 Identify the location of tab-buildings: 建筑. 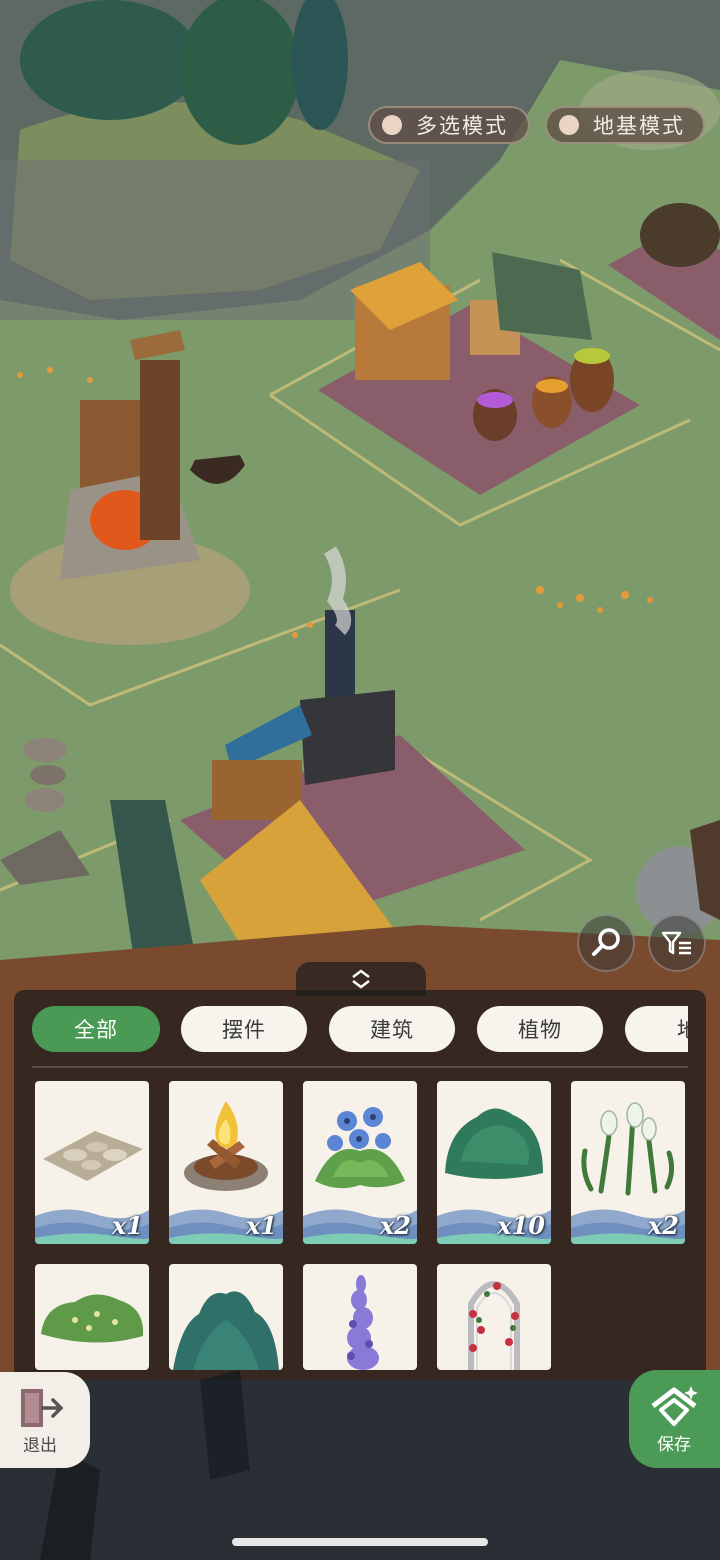
(392, 1029).